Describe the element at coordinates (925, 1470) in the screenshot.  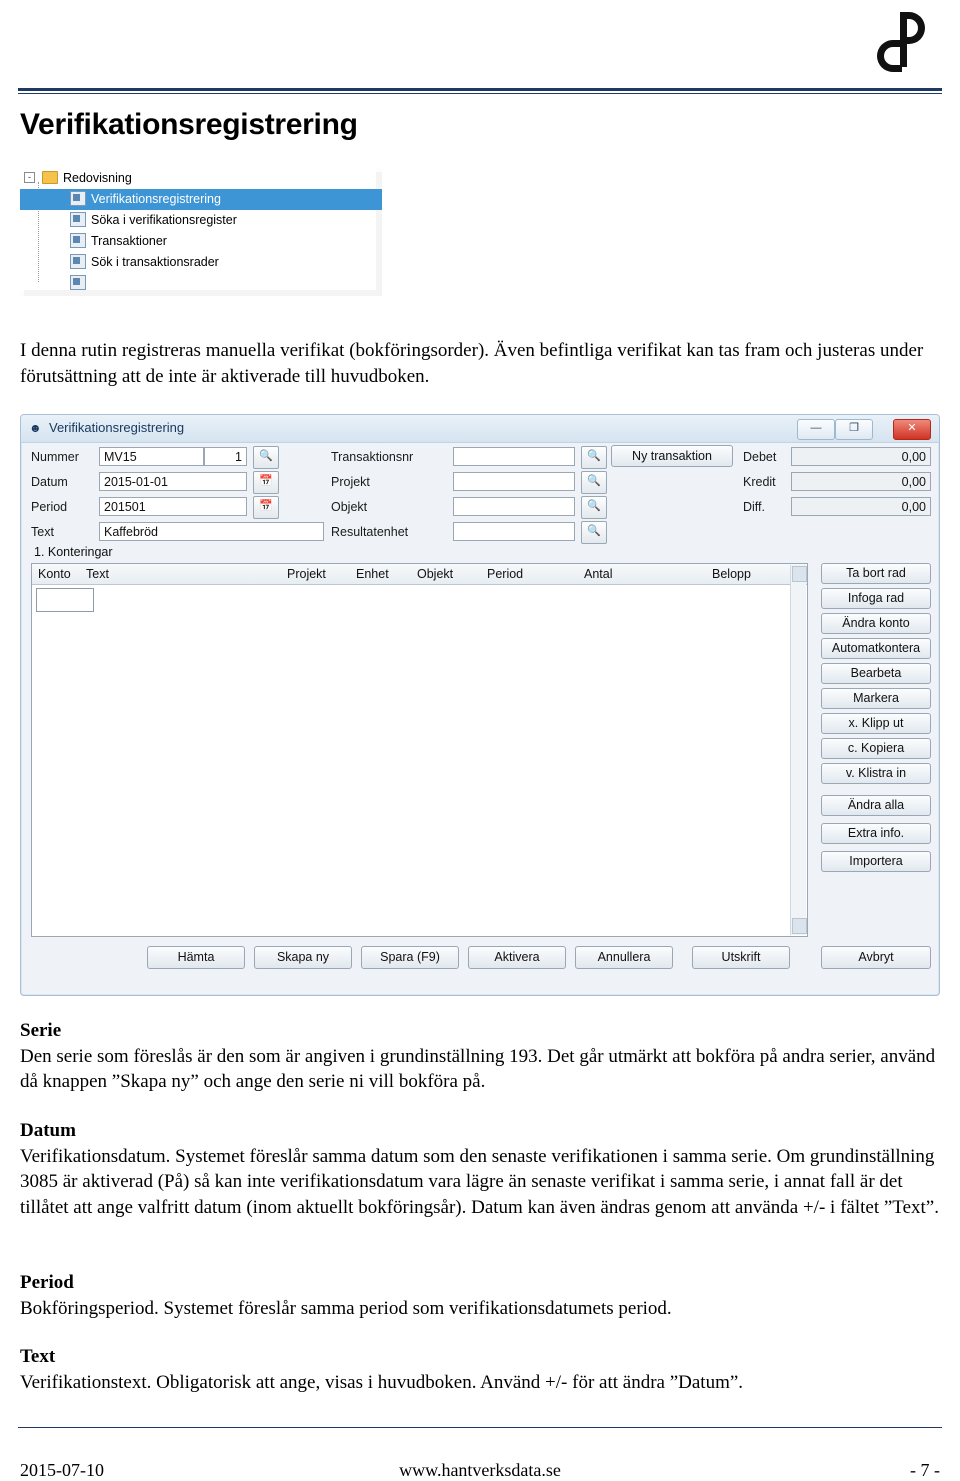
I see `footer-page-number: - 7 -` at that location.